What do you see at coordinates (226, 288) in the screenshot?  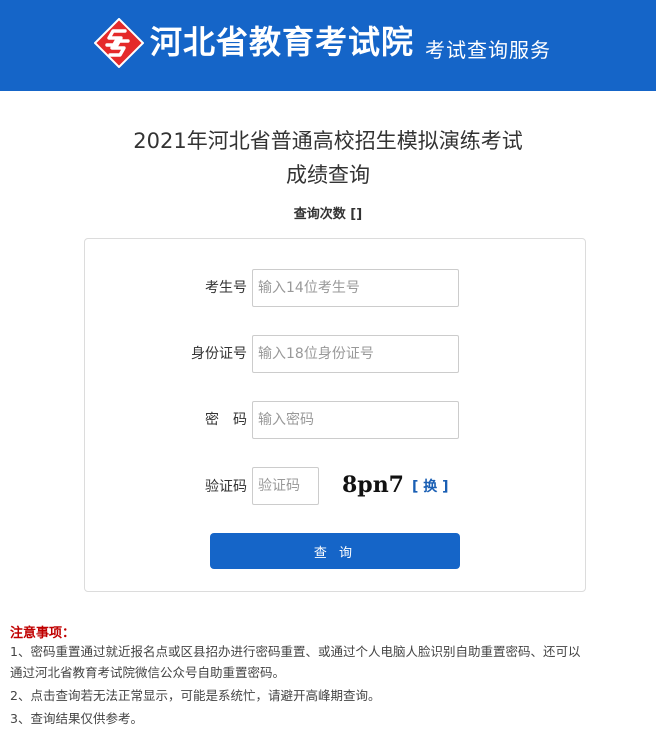 I see `exam-number-label: 考生号` at bounding box center [226, 288].